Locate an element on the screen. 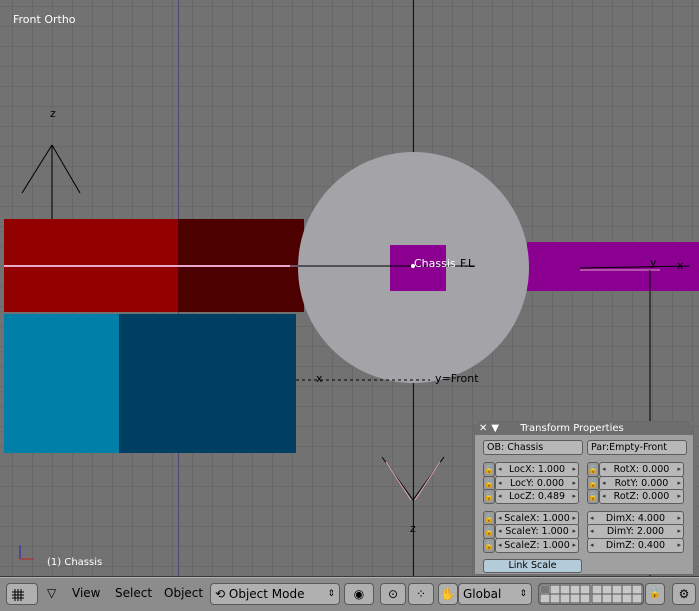 The width and height of the screenshot is (699, 611). render-icon: ⚙ is located at coordinates (684, 594).